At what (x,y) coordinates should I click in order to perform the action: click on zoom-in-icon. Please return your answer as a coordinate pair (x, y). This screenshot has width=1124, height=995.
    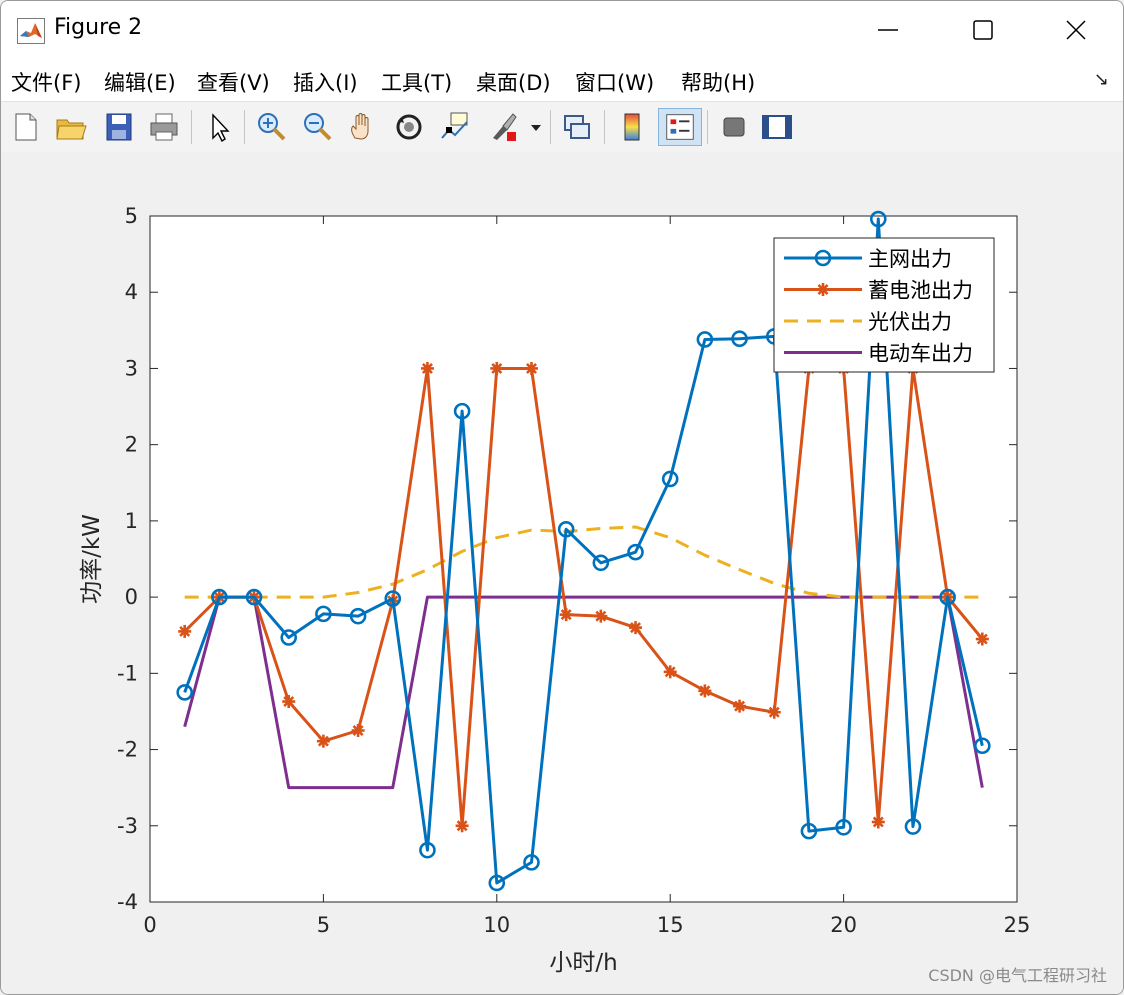
    Looking at the image, I should click on (272, 127).